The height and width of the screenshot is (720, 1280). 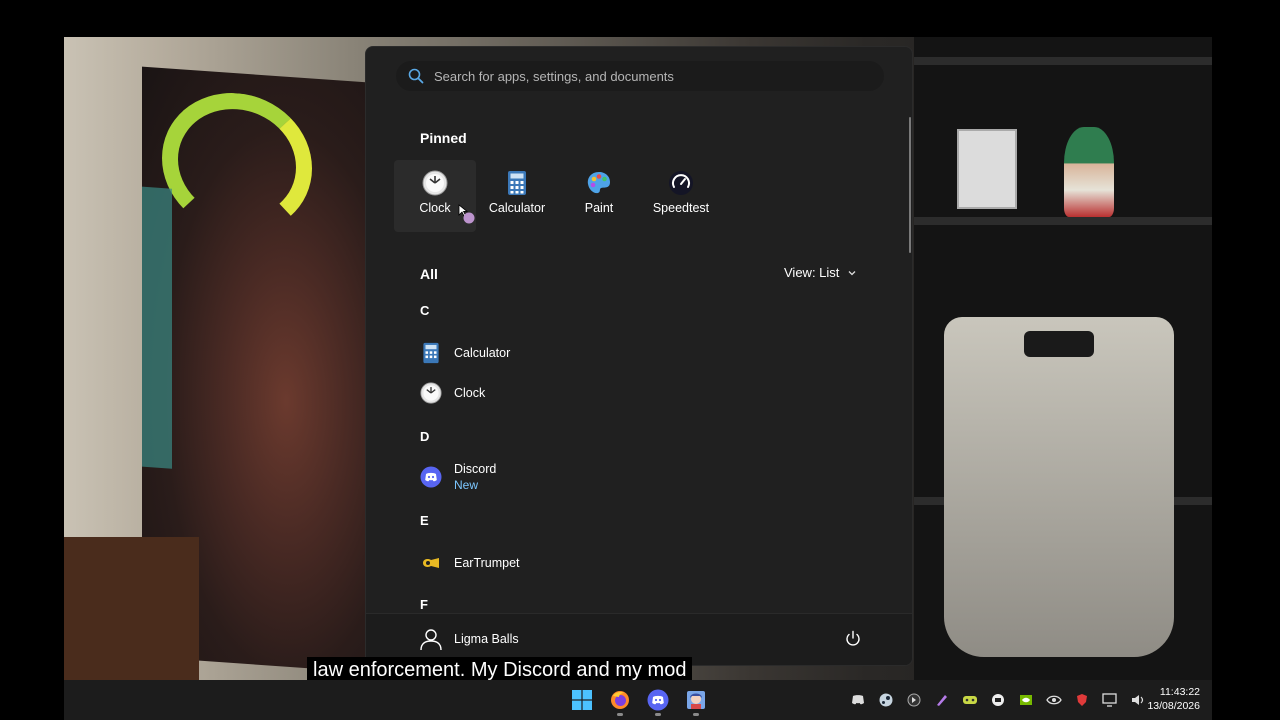 I want to click on search-input, so click(x=654, y=76).